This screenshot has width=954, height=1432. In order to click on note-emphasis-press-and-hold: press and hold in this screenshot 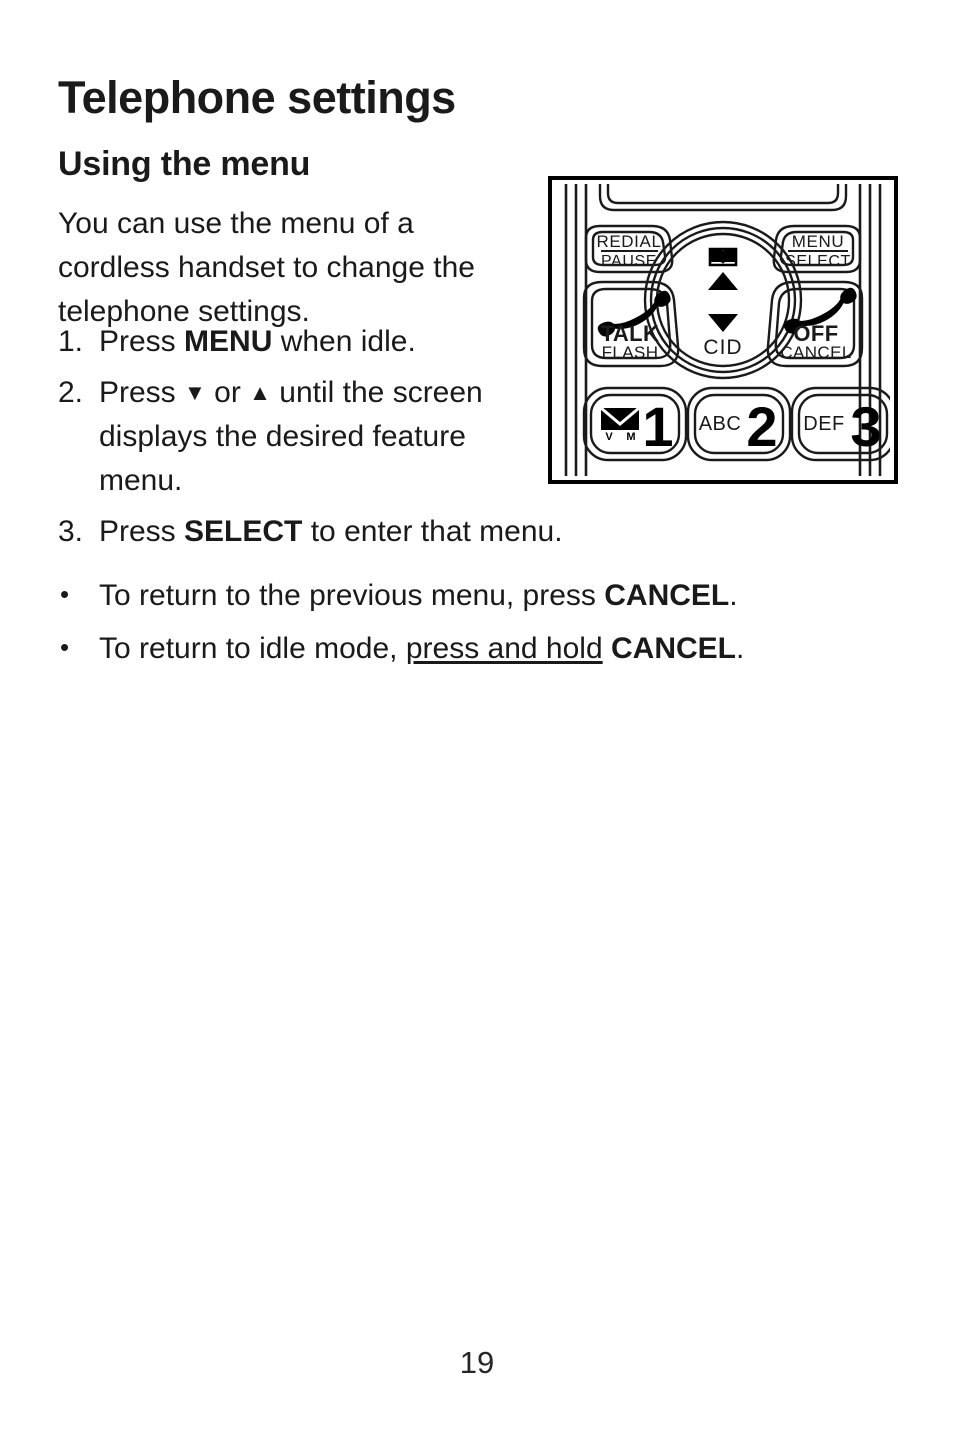, I will do `click(504, 648)`.